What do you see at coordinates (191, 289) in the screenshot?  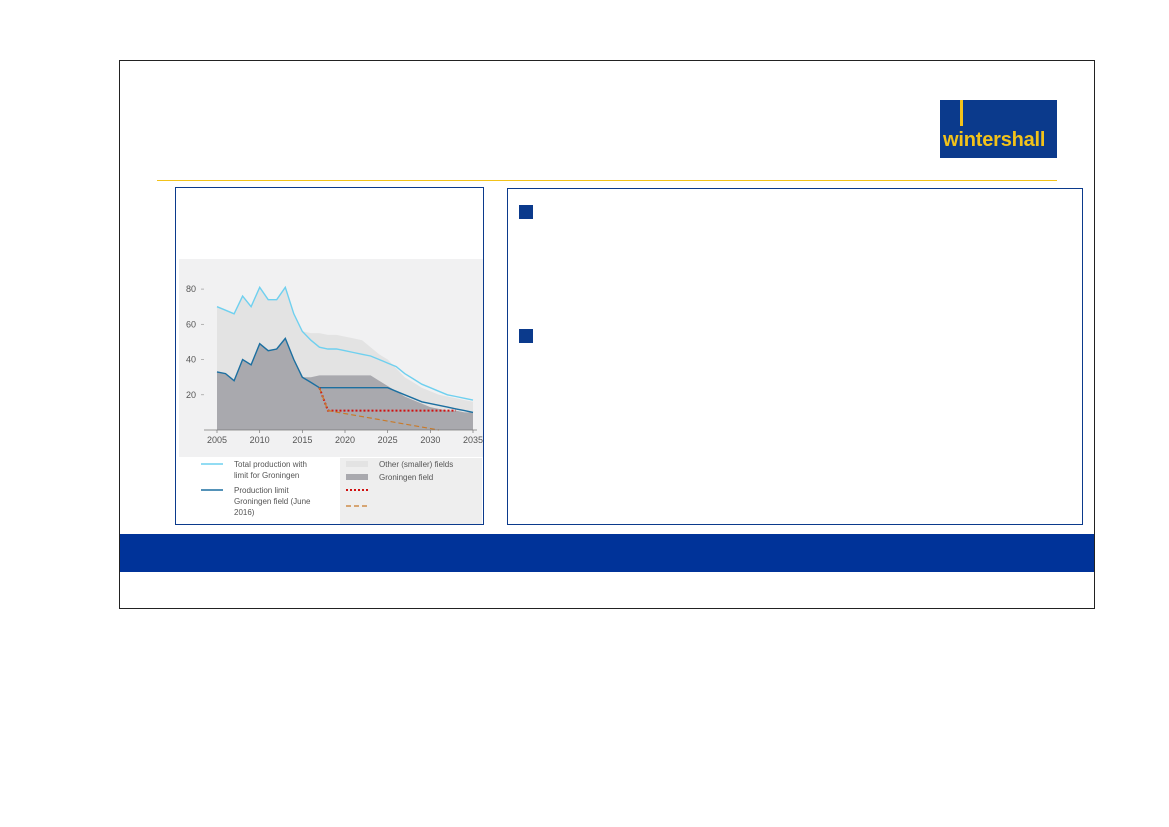 I see `y-tick-label: 80` at bounding box center [191, 289].